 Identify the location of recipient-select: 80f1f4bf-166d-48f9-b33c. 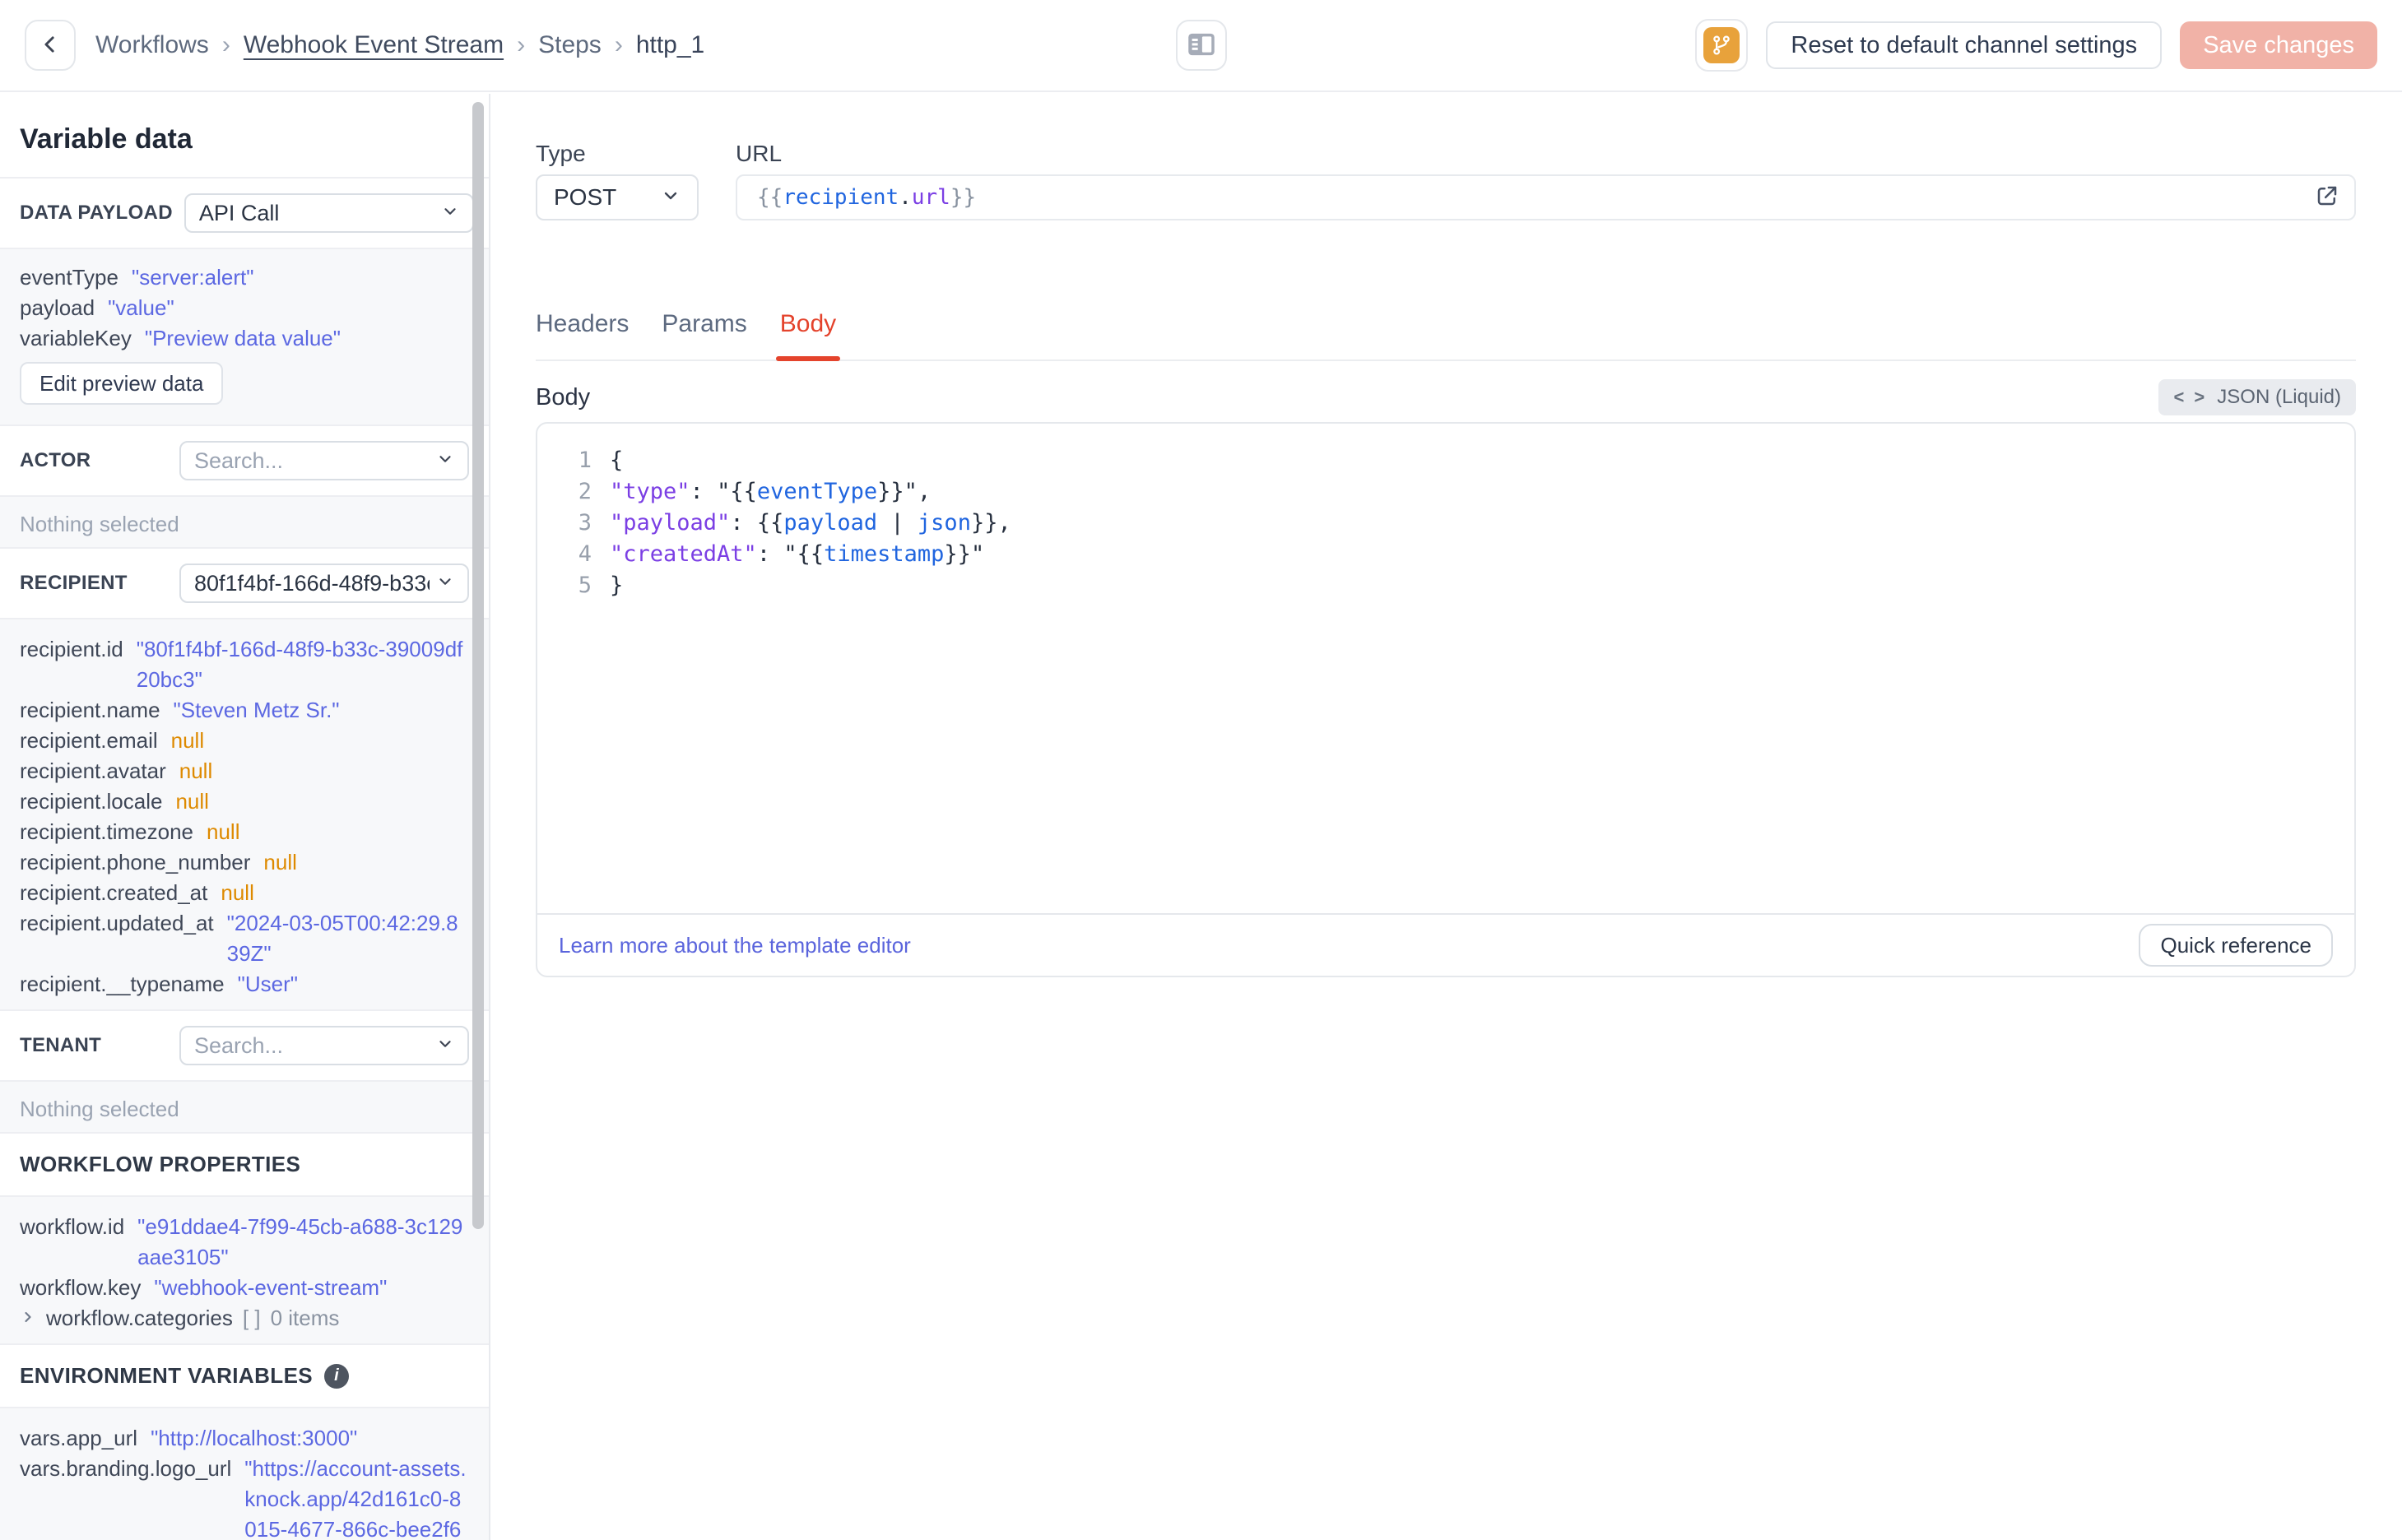
(324, 583).